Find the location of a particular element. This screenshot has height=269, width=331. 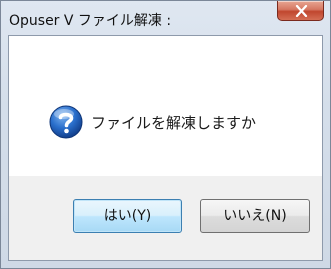

no-button: いいえ(N) is located at coordinates (255, 216).